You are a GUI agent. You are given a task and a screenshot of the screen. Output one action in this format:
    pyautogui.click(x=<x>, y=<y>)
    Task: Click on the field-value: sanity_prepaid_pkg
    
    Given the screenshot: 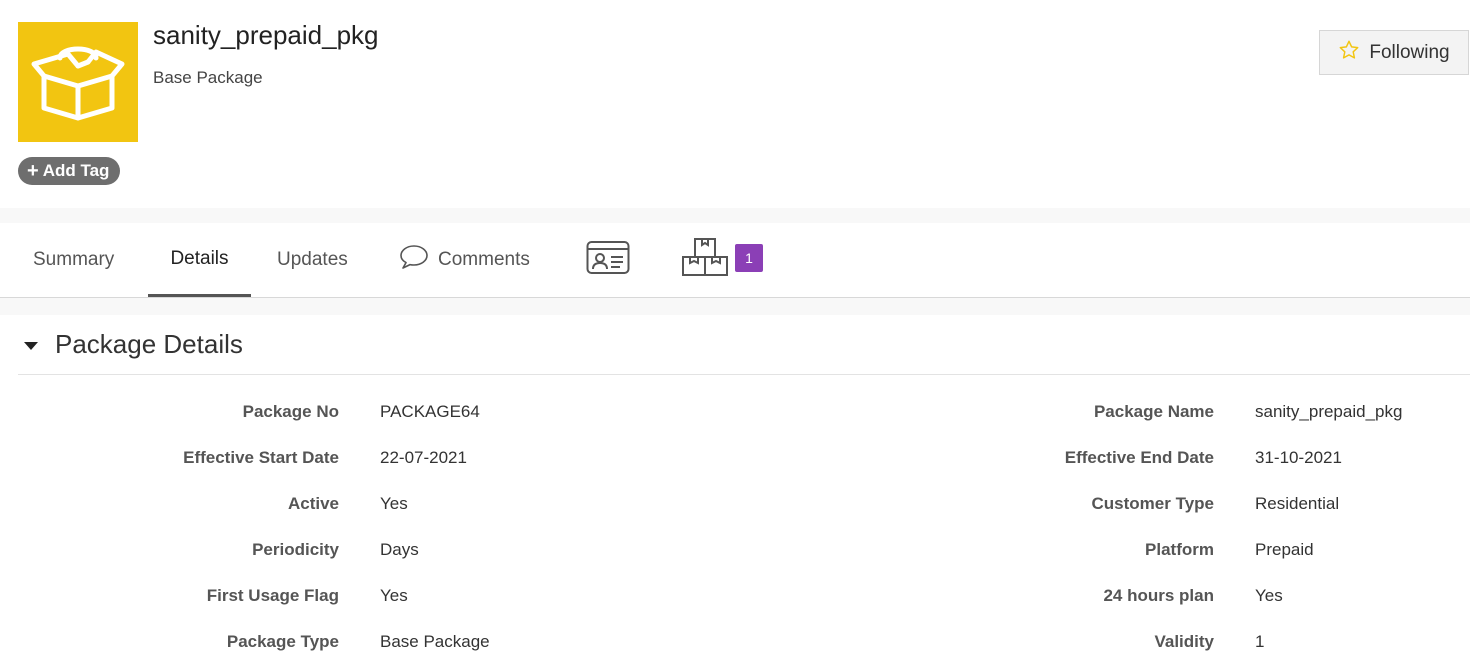 What is the action you would take?
    pyautogui.click(x=1329, y=411)
    